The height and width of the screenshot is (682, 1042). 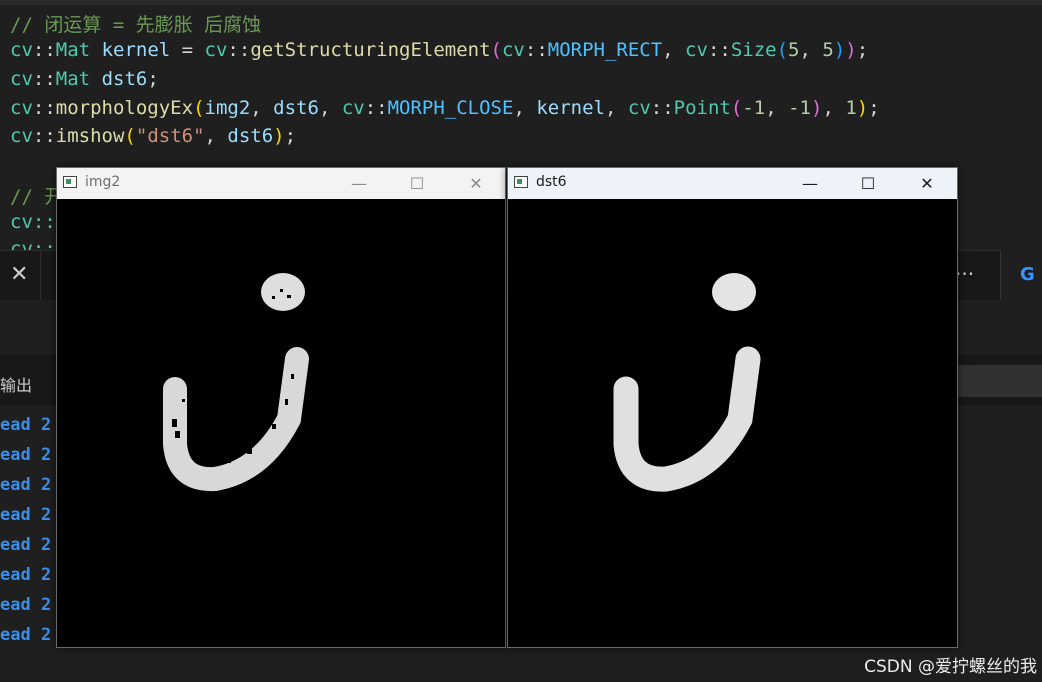 I want to click on dst6-window-title: dst6, so click(x=551, y=182).